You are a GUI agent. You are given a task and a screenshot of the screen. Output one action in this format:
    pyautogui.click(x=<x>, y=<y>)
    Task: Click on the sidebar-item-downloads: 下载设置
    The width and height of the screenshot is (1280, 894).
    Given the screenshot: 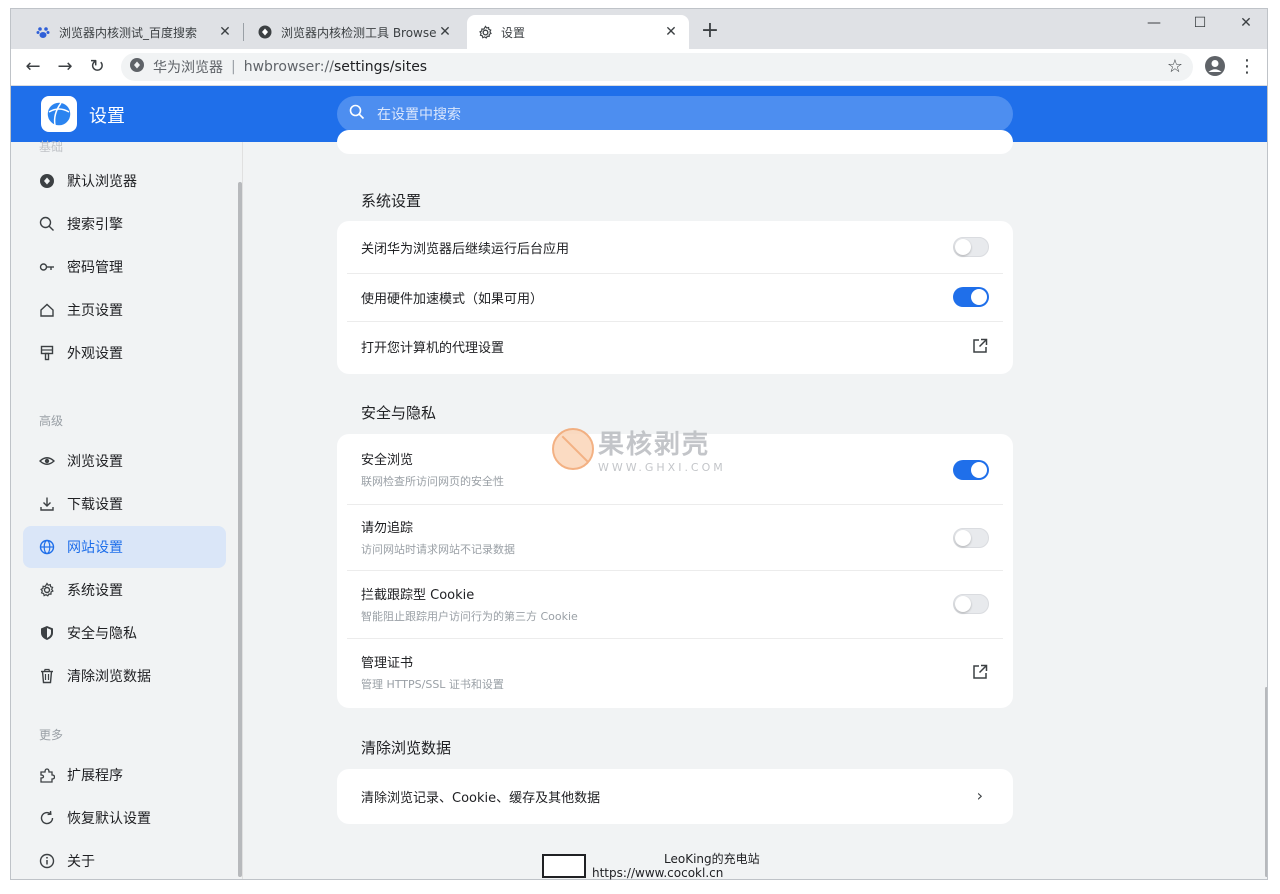 What is the action you would take?
    pyautogui.click(x=124, y=504)
    